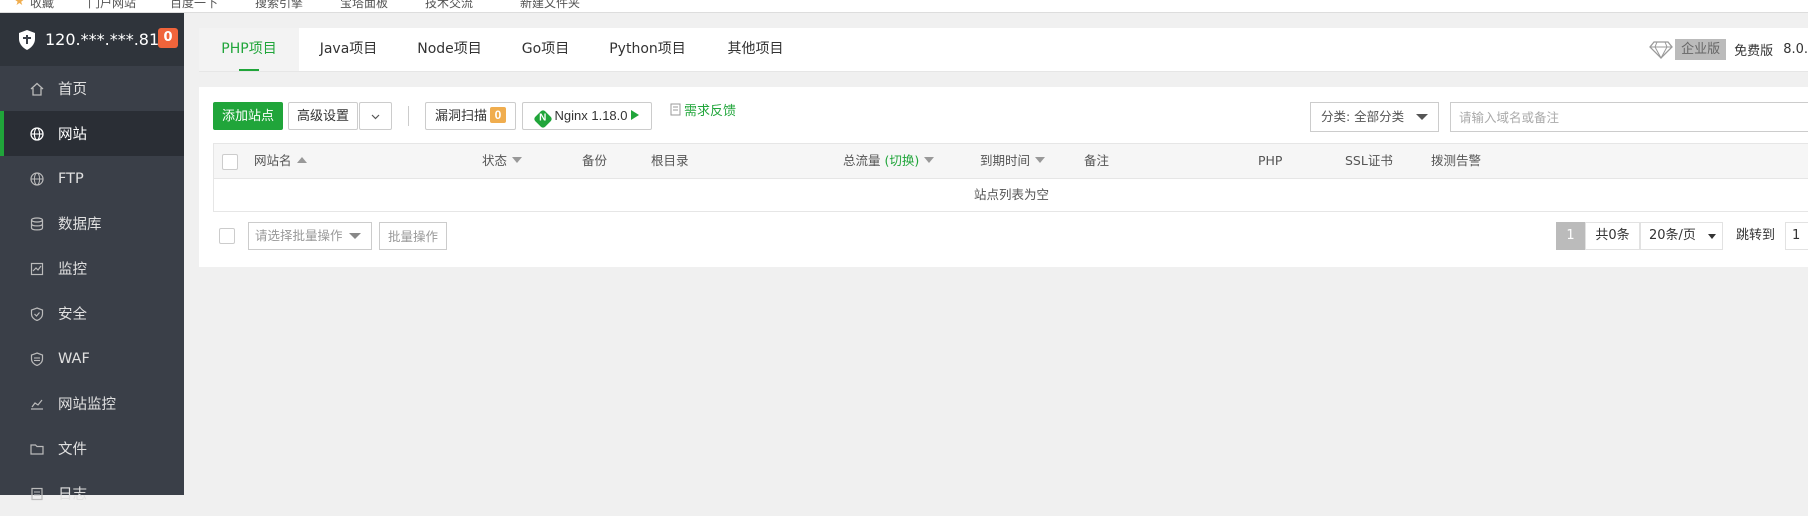  What do you see at coordinates (1629, 117) in the screenshot?
I see `site-search-input` at bounding box center [1629, 117].